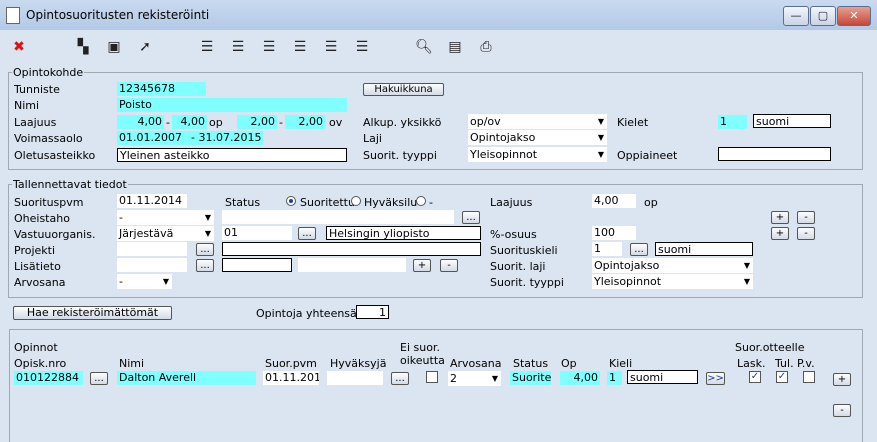  What do you see at coordinates (161, 89) in the screenshot?
I see `tunniste-field: 12345678` at bounding box center [161, 89].